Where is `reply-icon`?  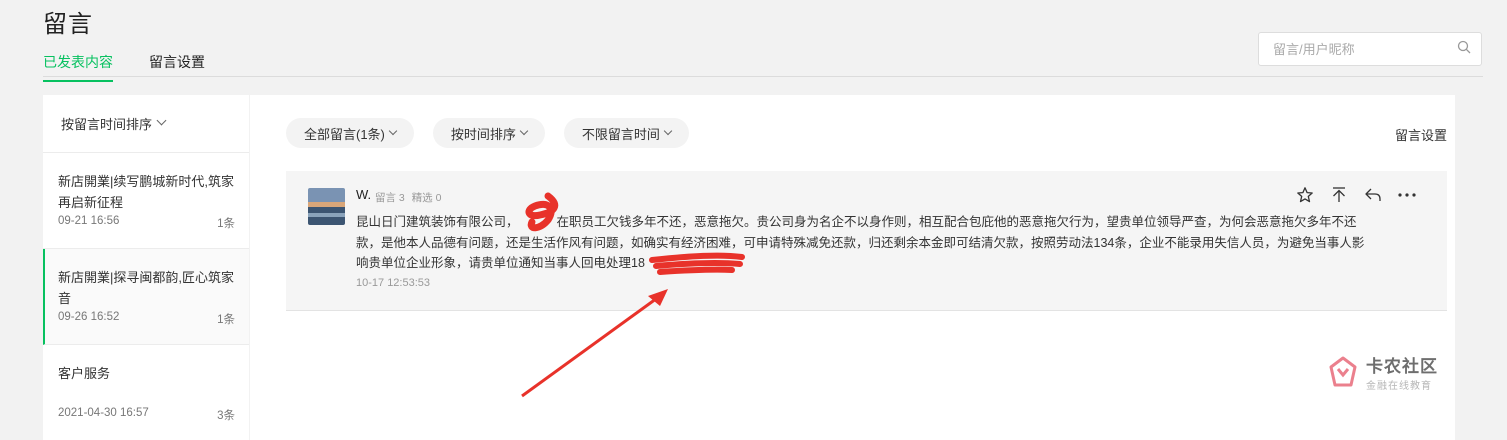
reply-icon is located at coordinates (1373, 195).